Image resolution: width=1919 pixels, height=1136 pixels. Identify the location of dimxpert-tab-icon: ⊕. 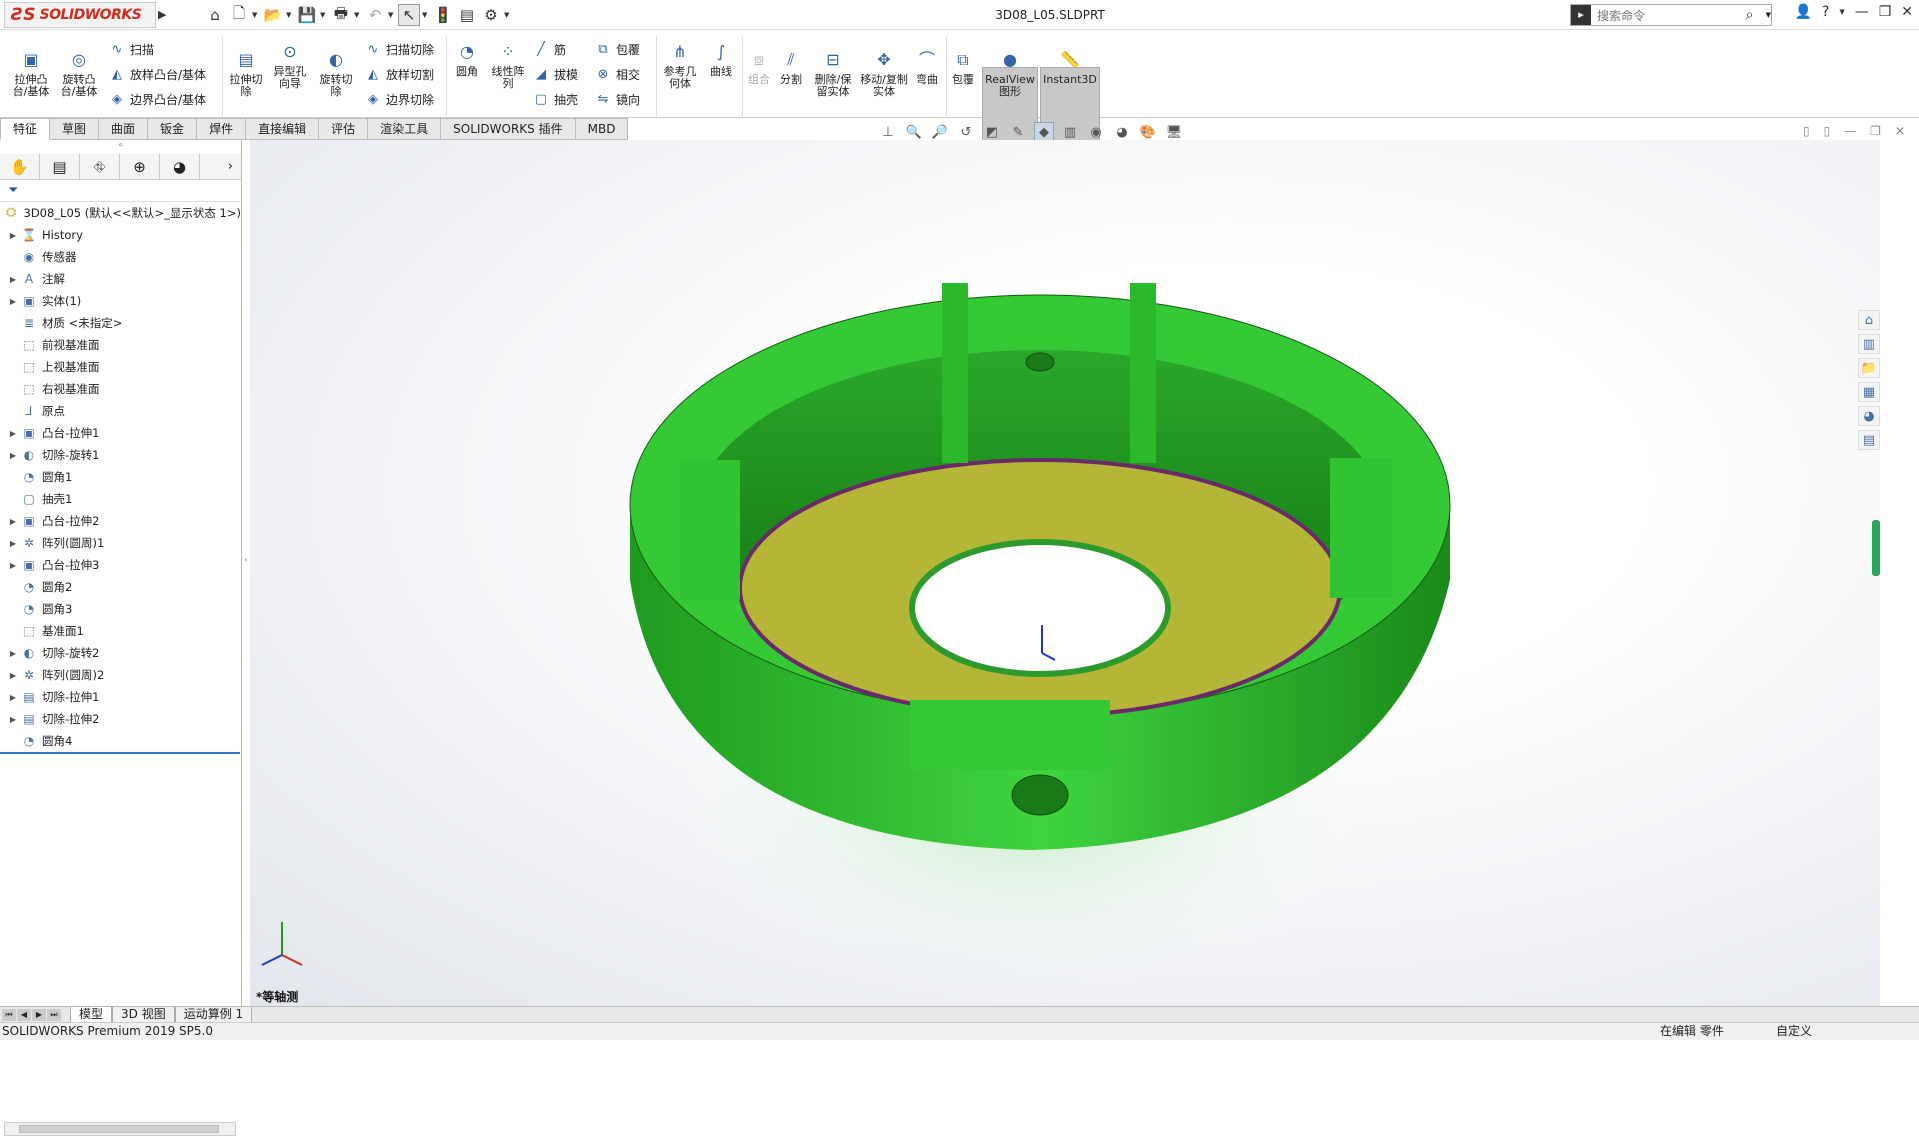
(140, 167).